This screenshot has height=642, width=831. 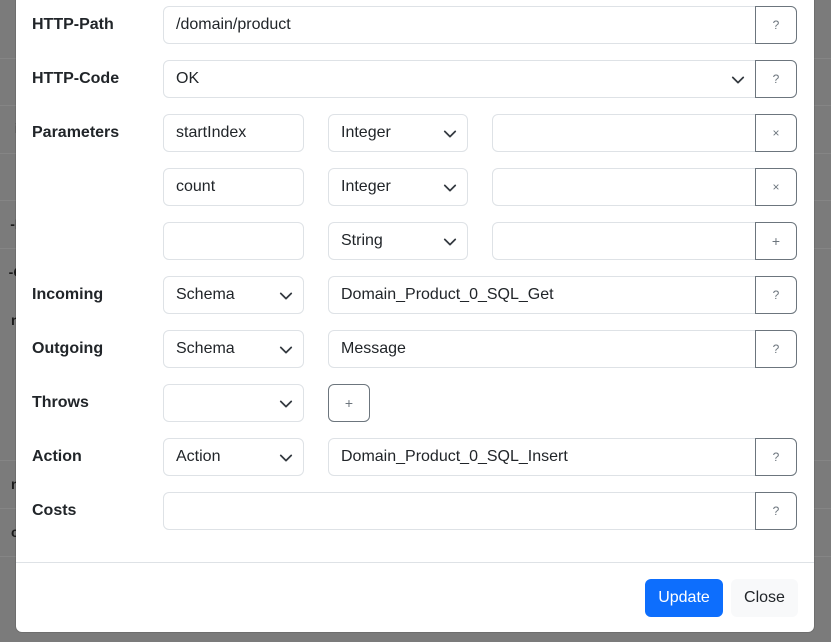 What do you see at coordinates (459, 25) in the screenshot?
I see `http-path-input: /domain/product` at bounding box center [459, 25].